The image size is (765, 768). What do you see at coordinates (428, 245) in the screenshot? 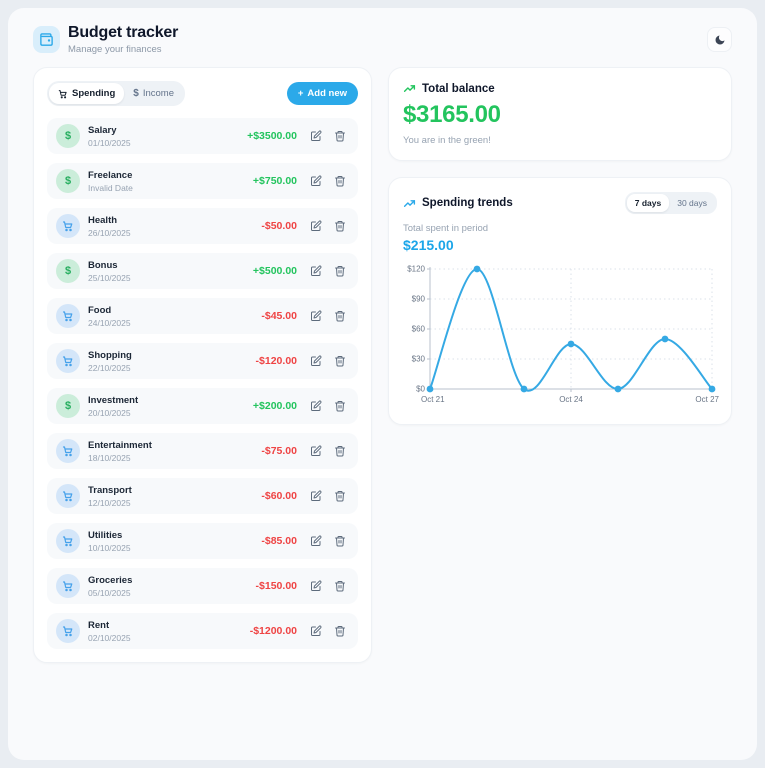
I see `total-spent-value: $215.00` at bounding box center [428, 245].